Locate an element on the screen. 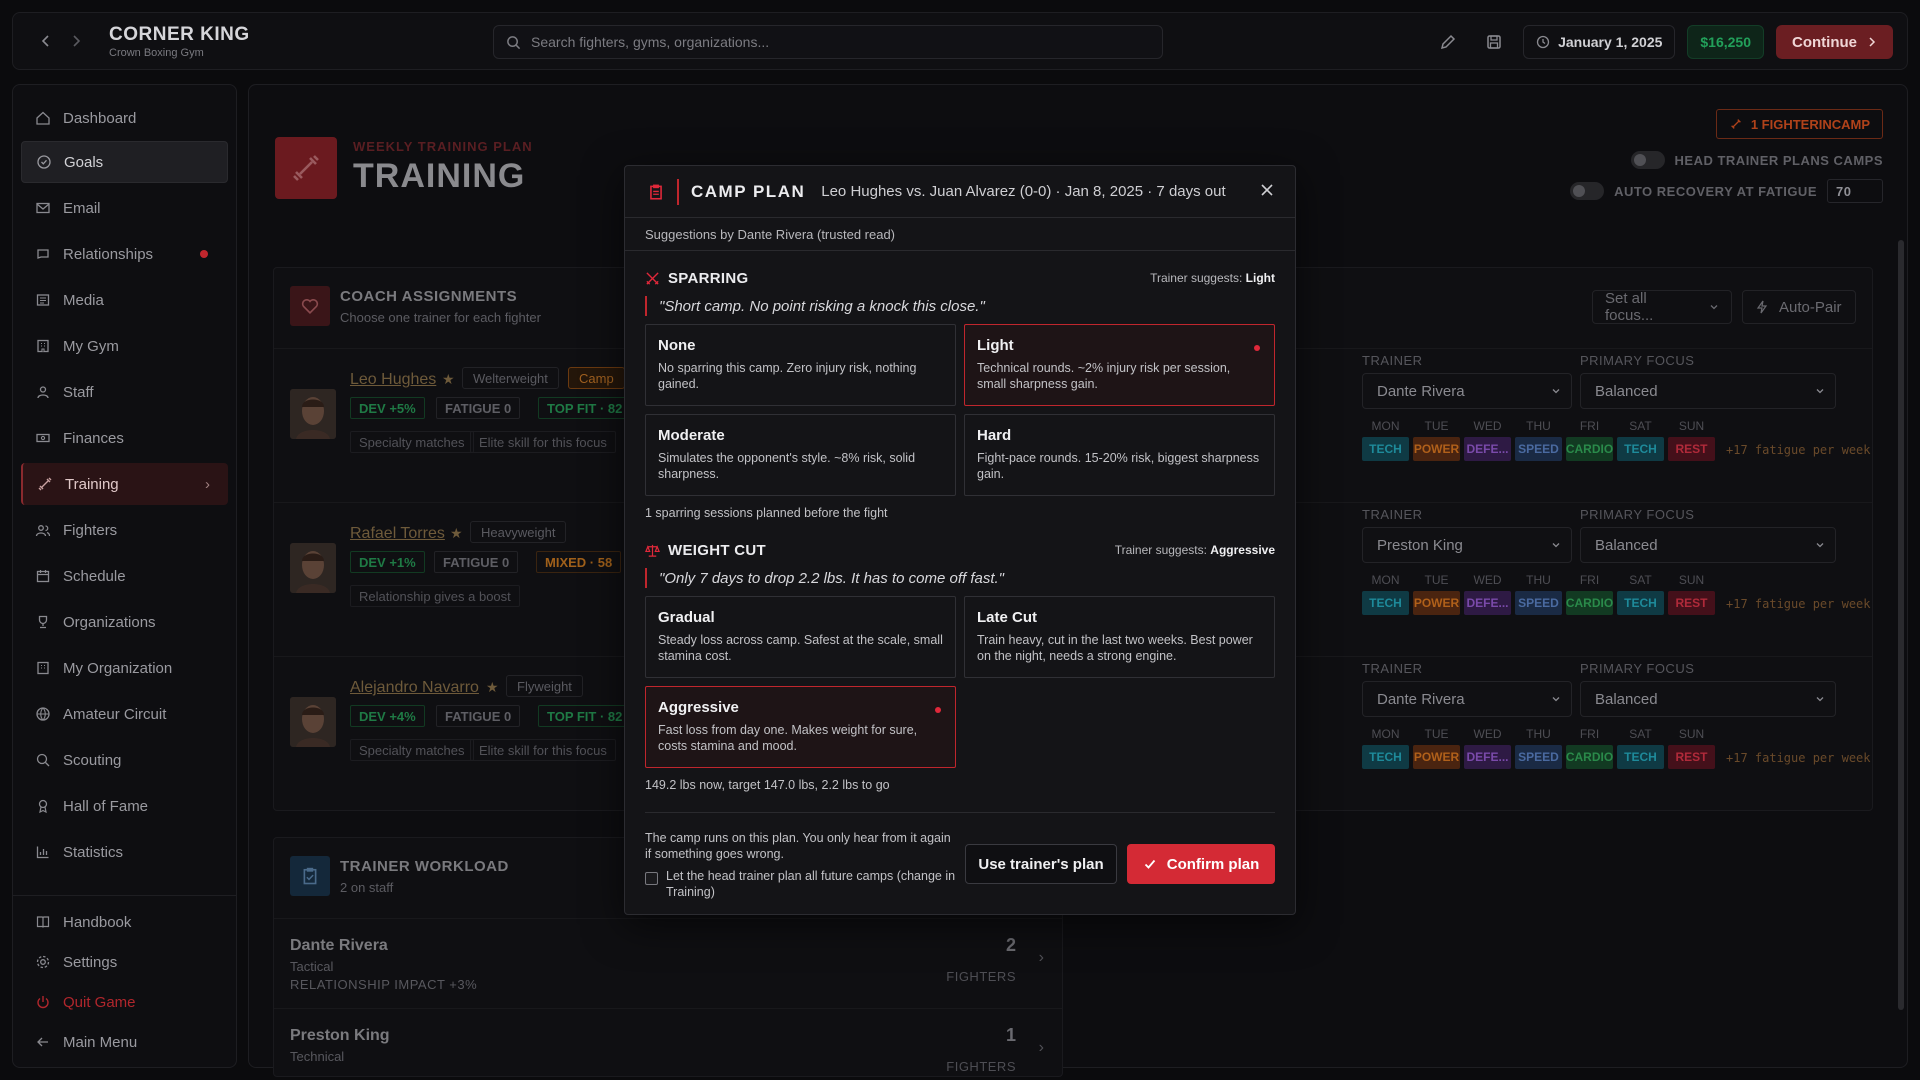 This screenshot has width=1920, height=1080. close-icon is located at coordinates (1267, 190).